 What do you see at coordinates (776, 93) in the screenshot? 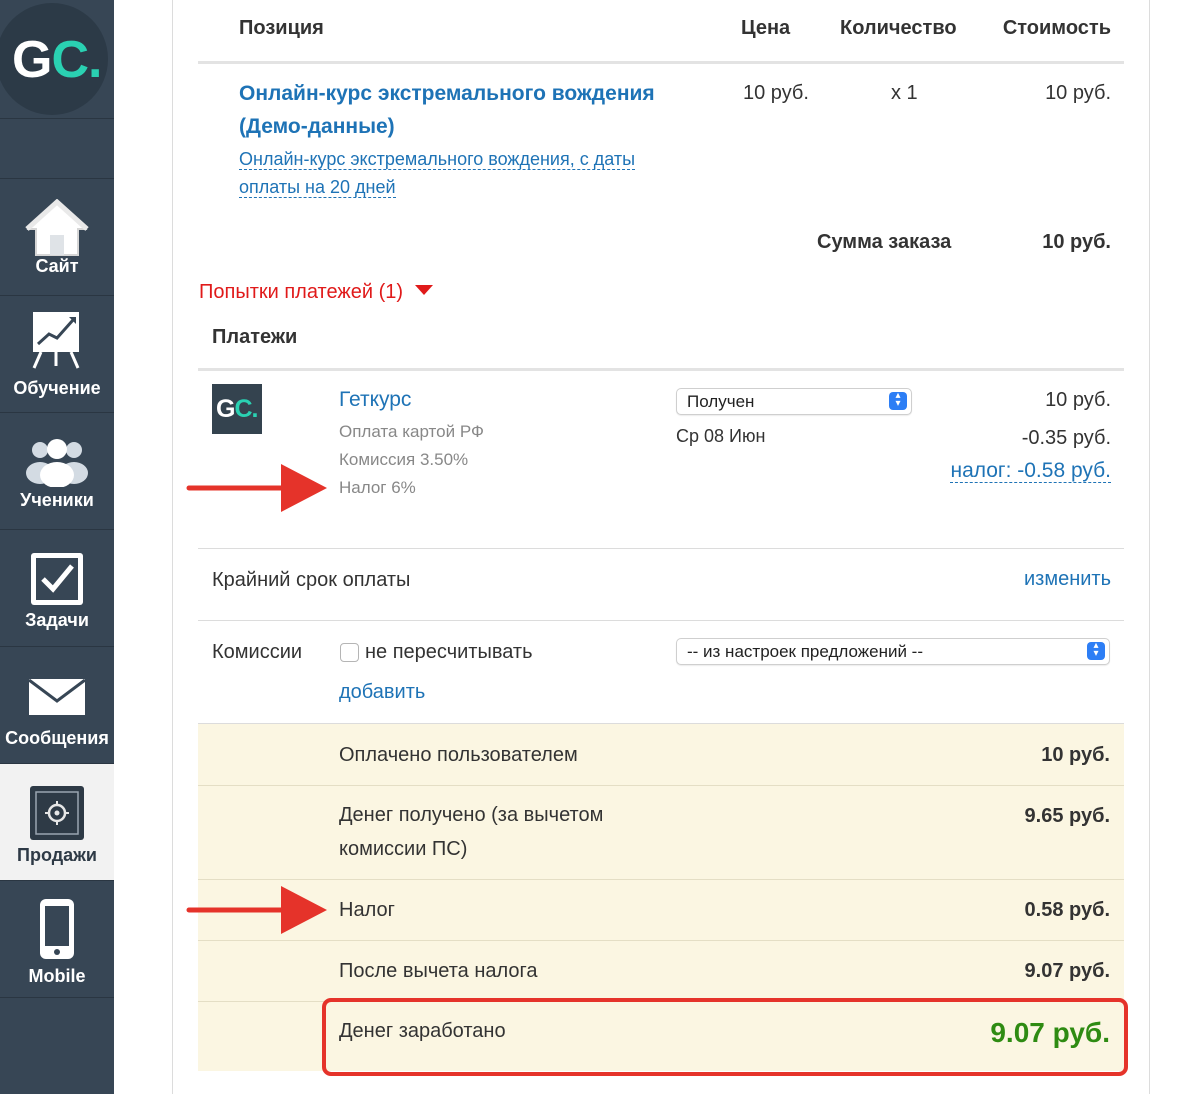
I see `item-price: 10 руб.` at bounding box center [776, 93].